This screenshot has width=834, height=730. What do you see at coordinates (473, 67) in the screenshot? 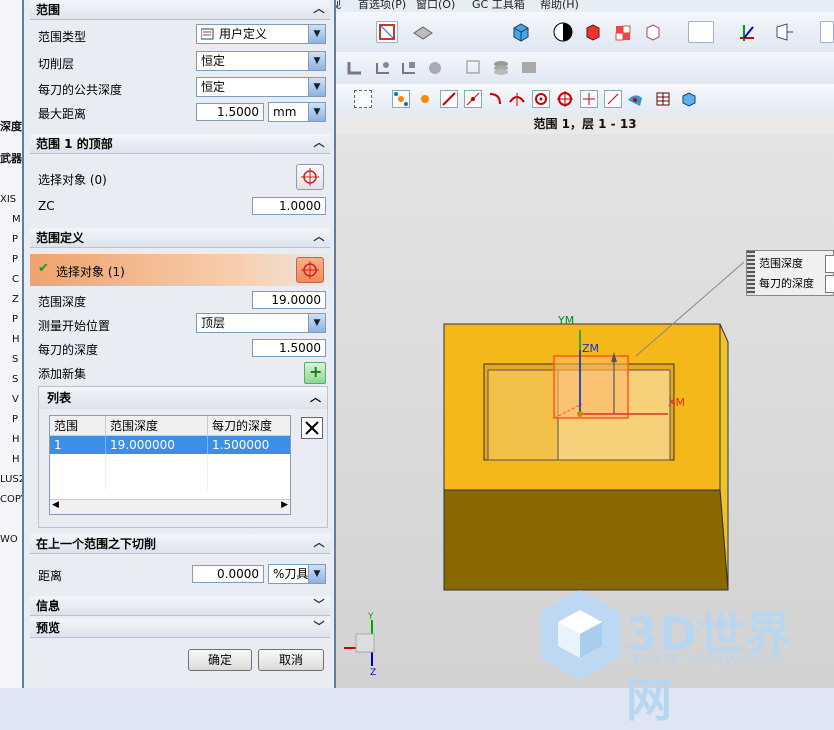
I see `post-process-icon` at bounding box center [473, 67].